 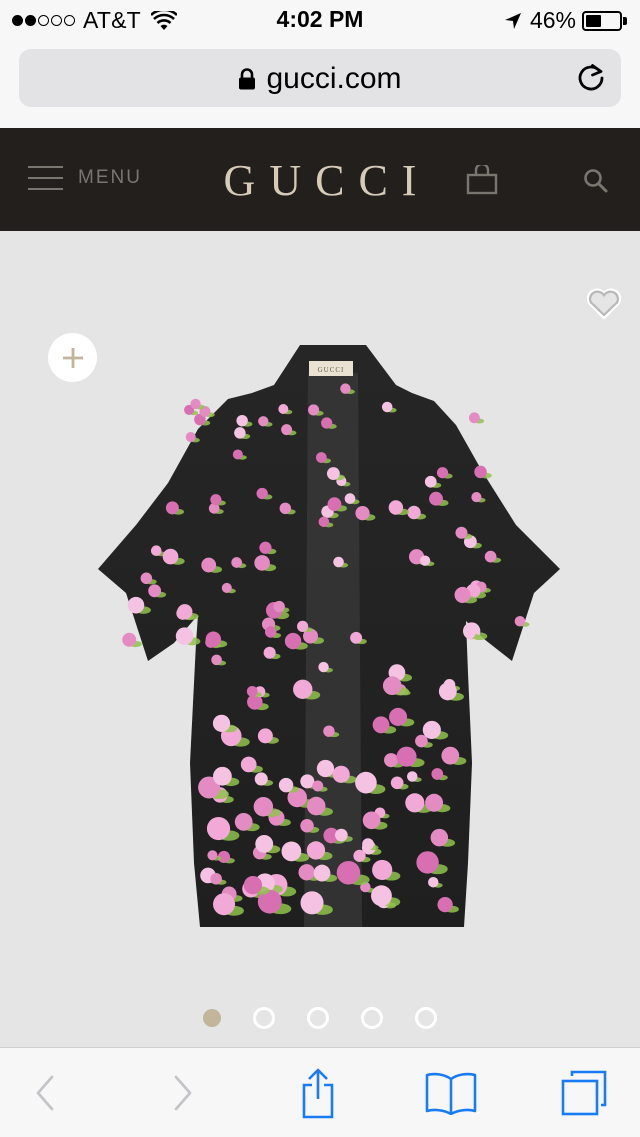 I want to click on neck-label-text: GUCCI, so click(x=331, y=370).